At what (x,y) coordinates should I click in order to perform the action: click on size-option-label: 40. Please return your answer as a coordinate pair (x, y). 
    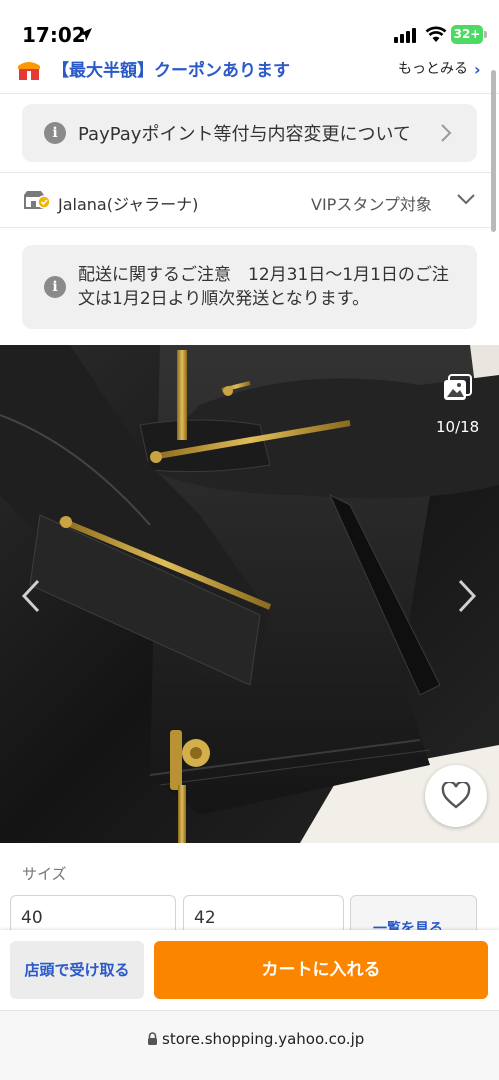
    Looking at the image, I should click on (32, 918).